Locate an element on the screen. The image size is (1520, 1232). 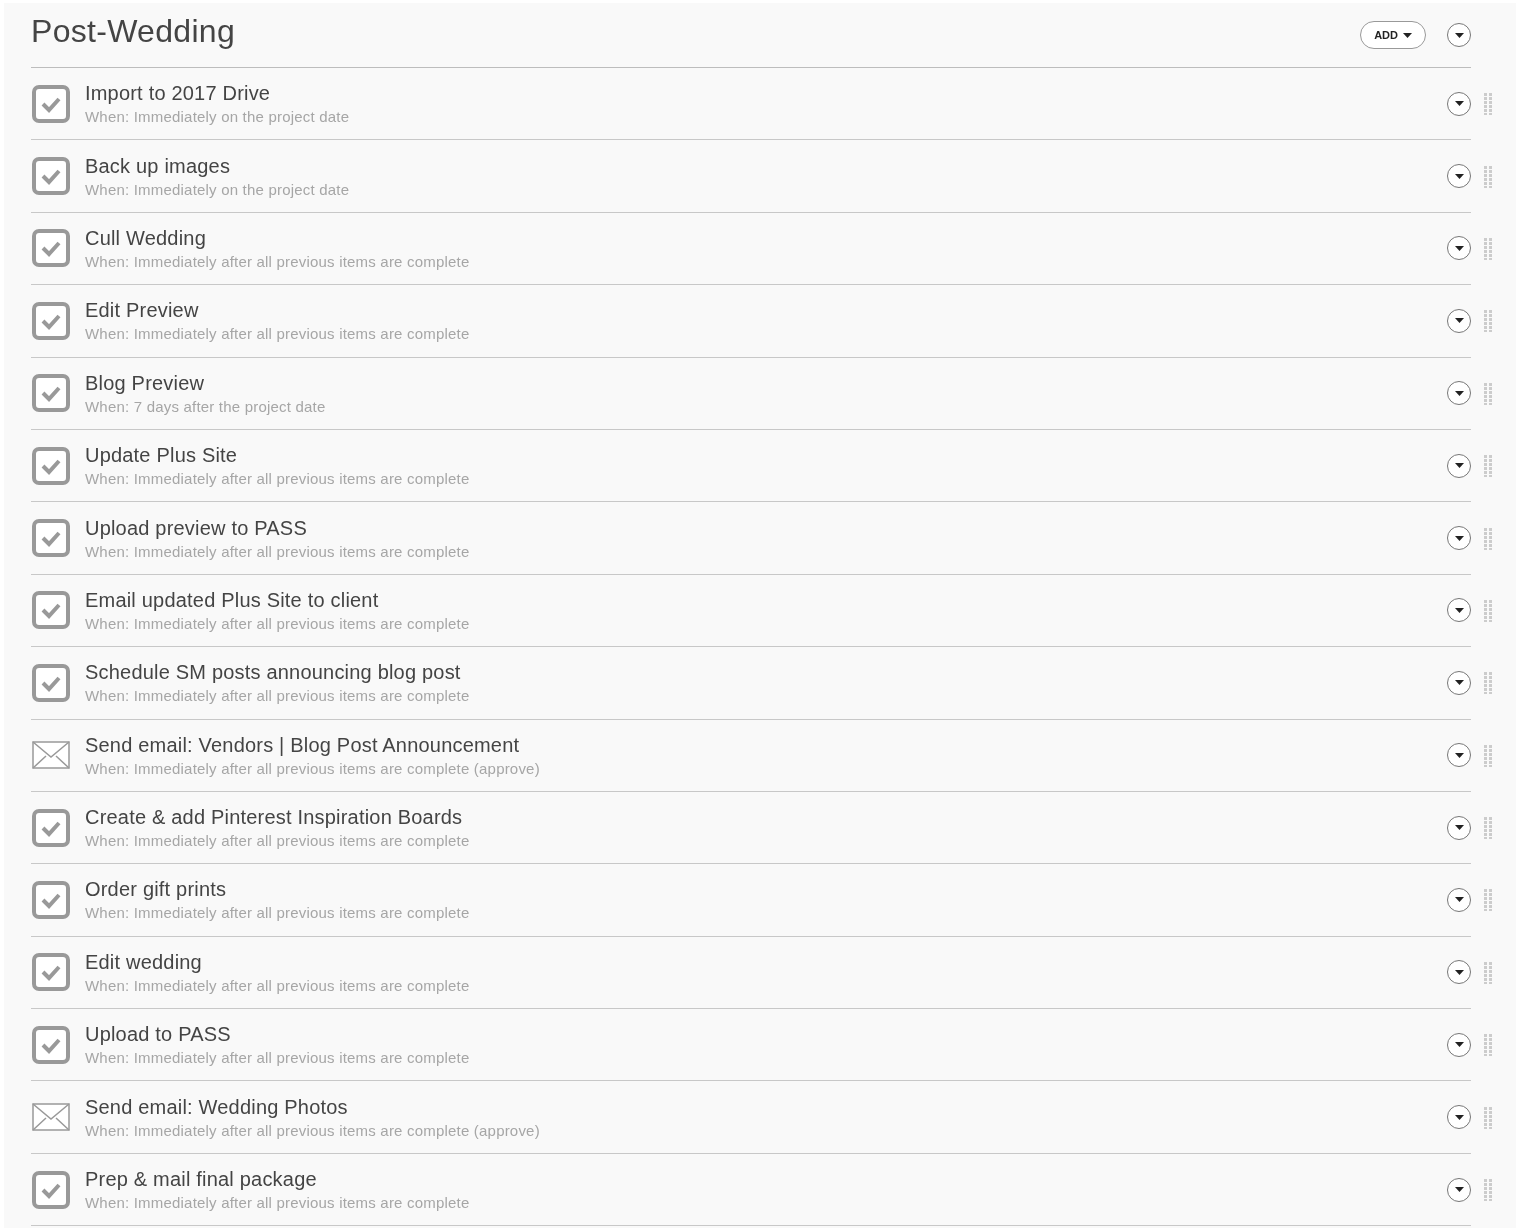
item-title: Prep & mail final package is located at coordinates (201, 1180).